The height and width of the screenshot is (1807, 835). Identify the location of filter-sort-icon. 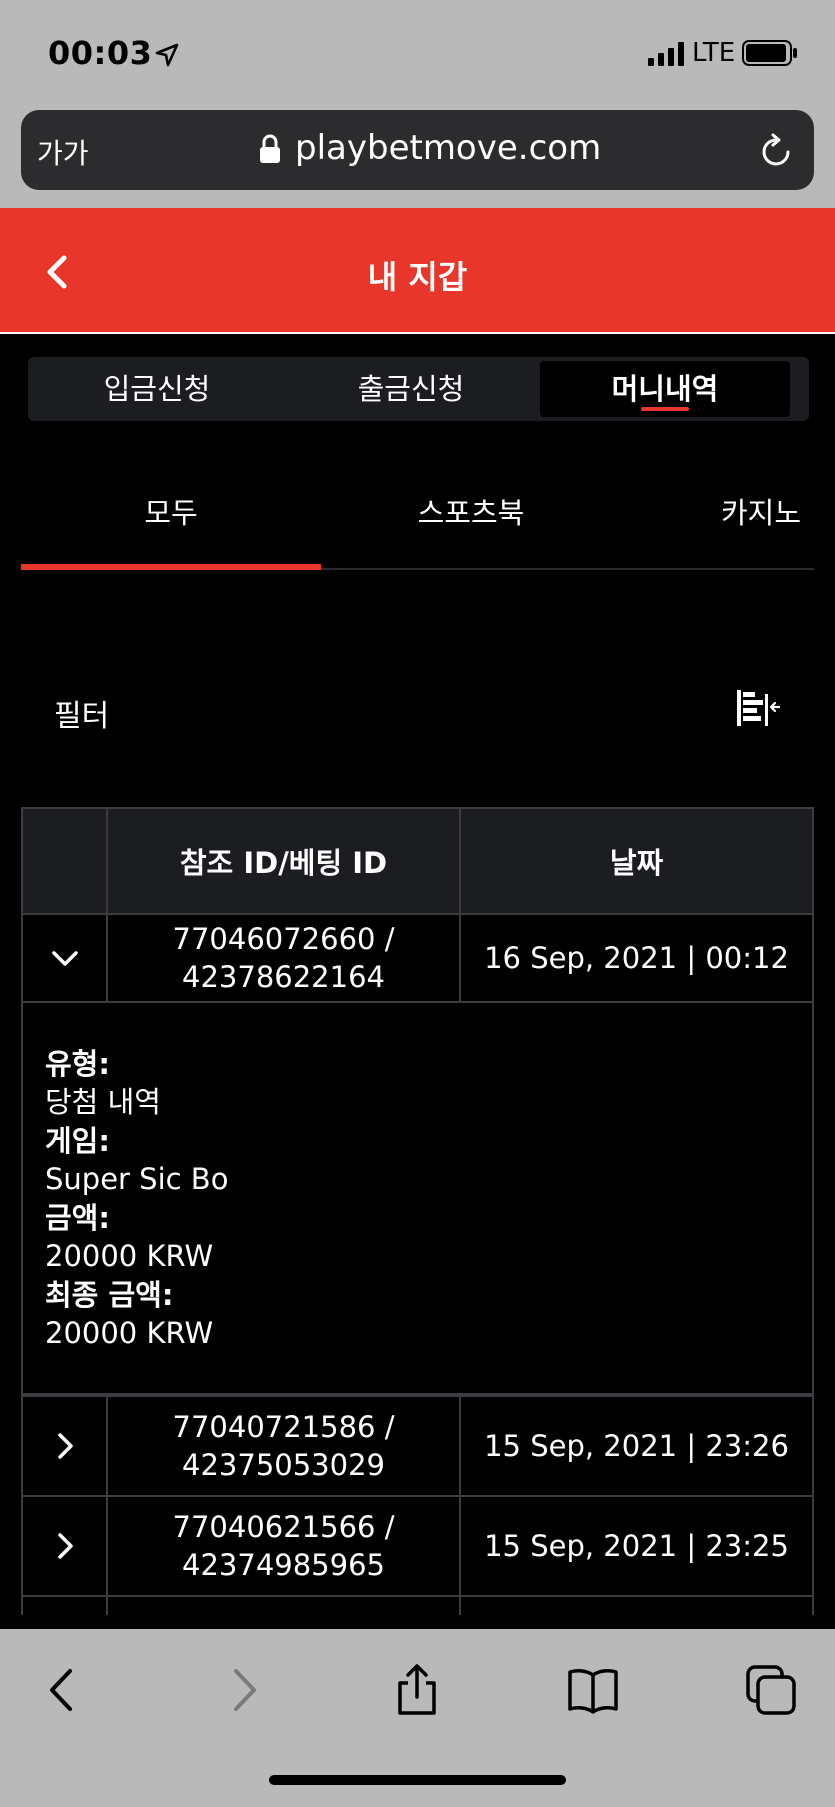
(758, 709).